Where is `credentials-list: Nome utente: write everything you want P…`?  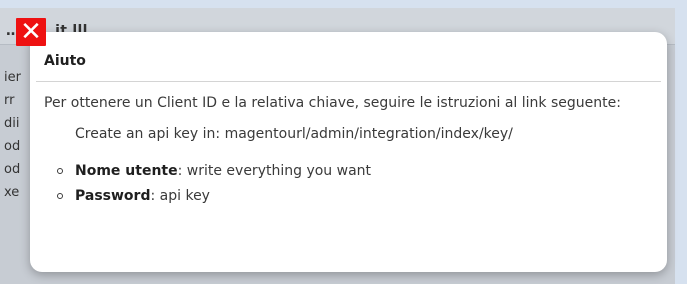
credentials-list: Nome utente: write everything you want P… is located at coordinates (334, 184).